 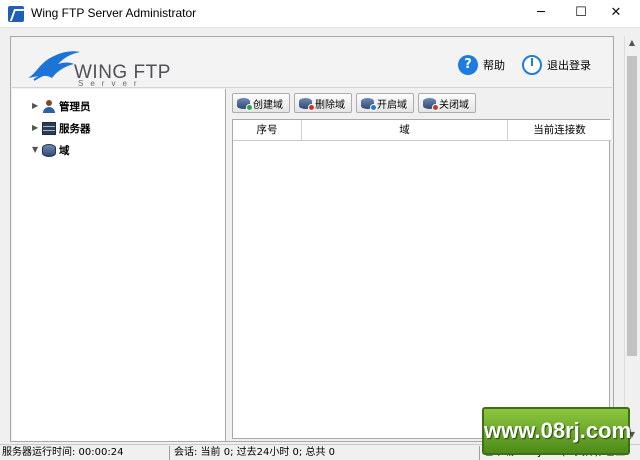 What do you see at coordinates (632, 206) in the screenshot?
I see `scroll-thumb` at bounding box center [632, 206].